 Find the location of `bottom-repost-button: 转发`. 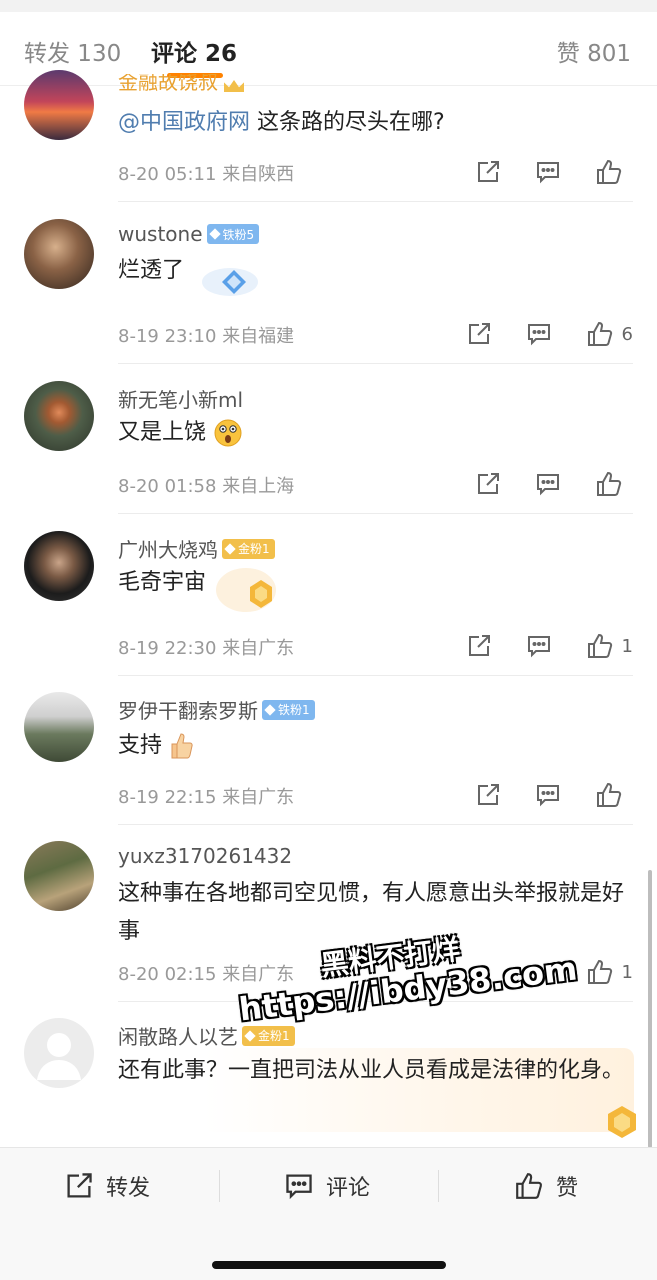

bottom-repost-button: 转发 is located at coordinates (107, 1186).